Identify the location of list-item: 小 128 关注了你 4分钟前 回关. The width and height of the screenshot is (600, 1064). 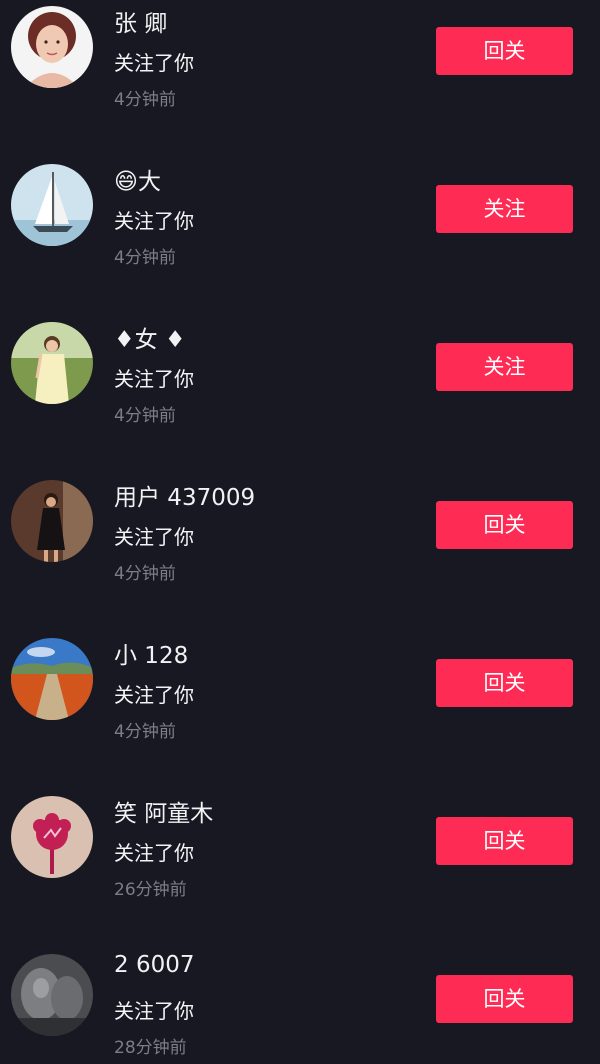
(300, 702).